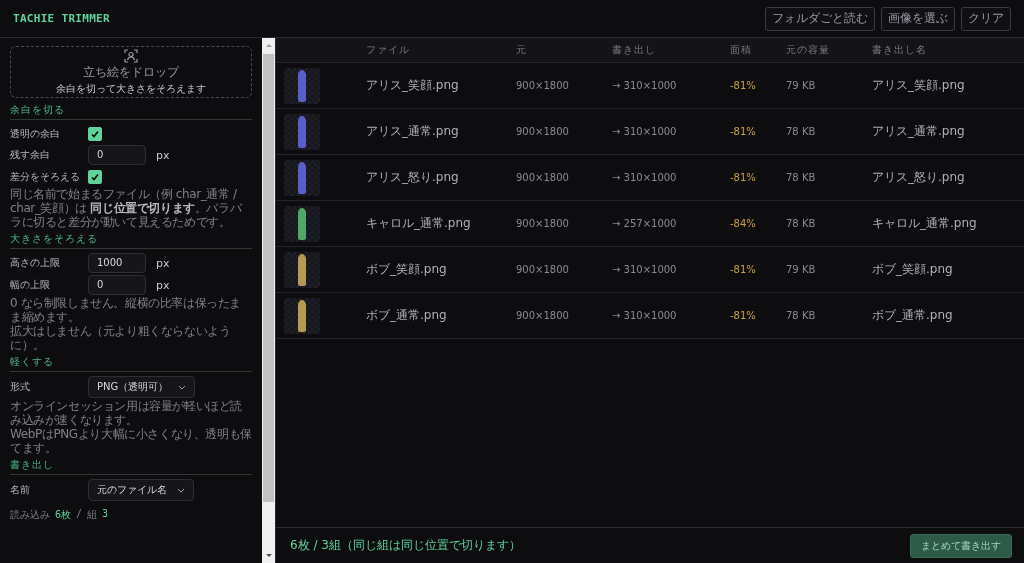 The height and width of the screenshot is (563, 1024). What do you see at coordinates (743, 223) in the screenshot?
I see `table-cell-text: -84%` at bounding box center [743, 223].